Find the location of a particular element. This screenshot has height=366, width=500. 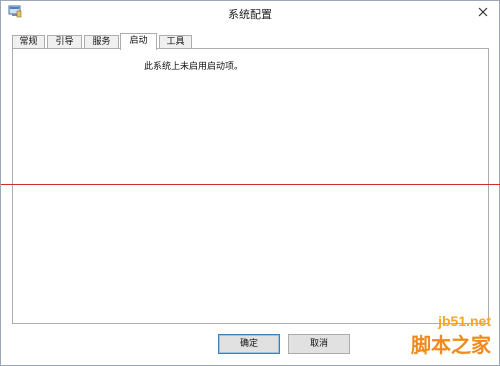

window-title: 系统配置 is located at coordinates (250, 14).